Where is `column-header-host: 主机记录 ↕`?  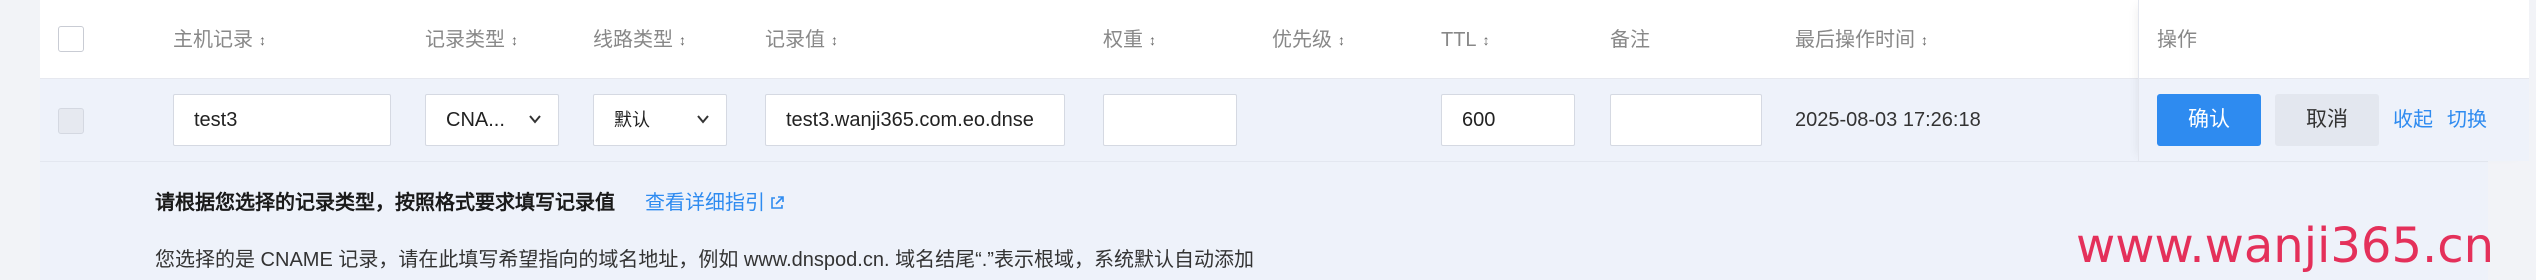
column-header-host: 主机记录 ↕ is located at coordinates (219, 40).